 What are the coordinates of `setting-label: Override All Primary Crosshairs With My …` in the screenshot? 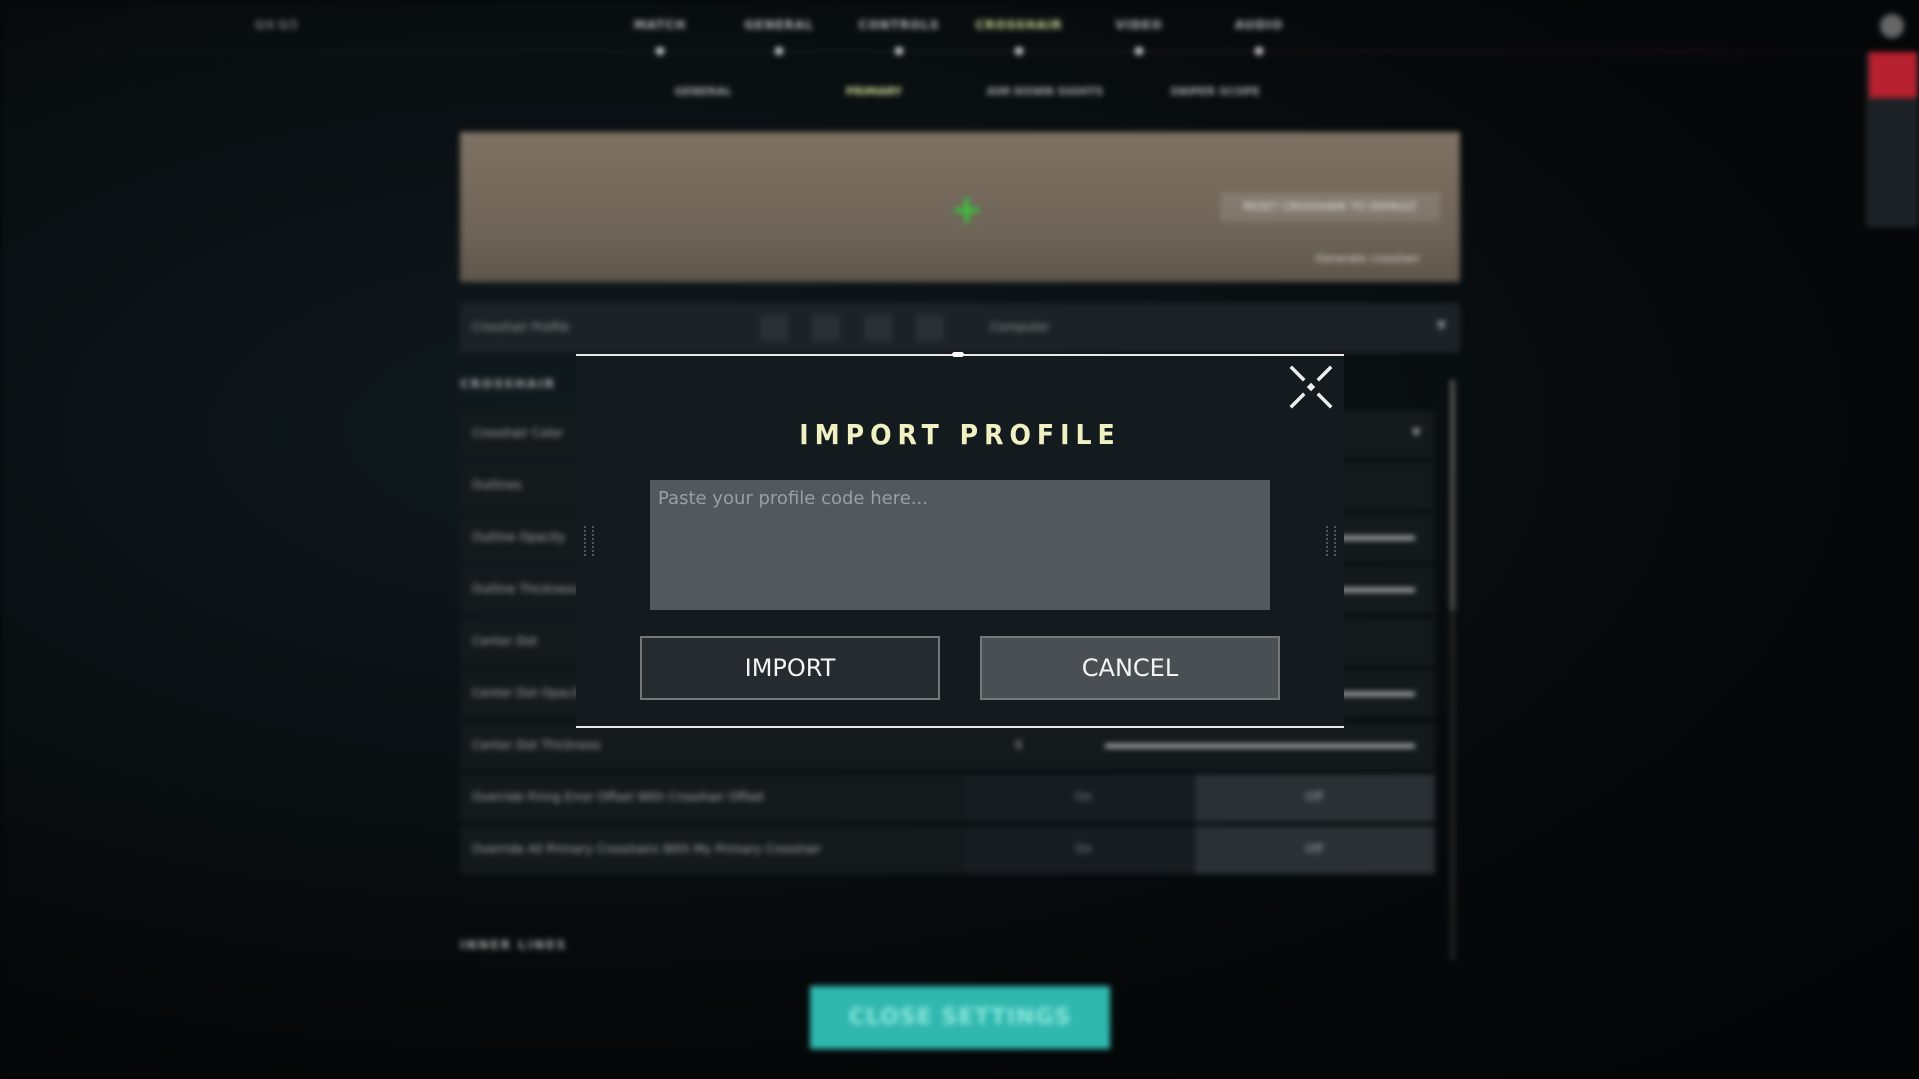 It's located at (647, 849).